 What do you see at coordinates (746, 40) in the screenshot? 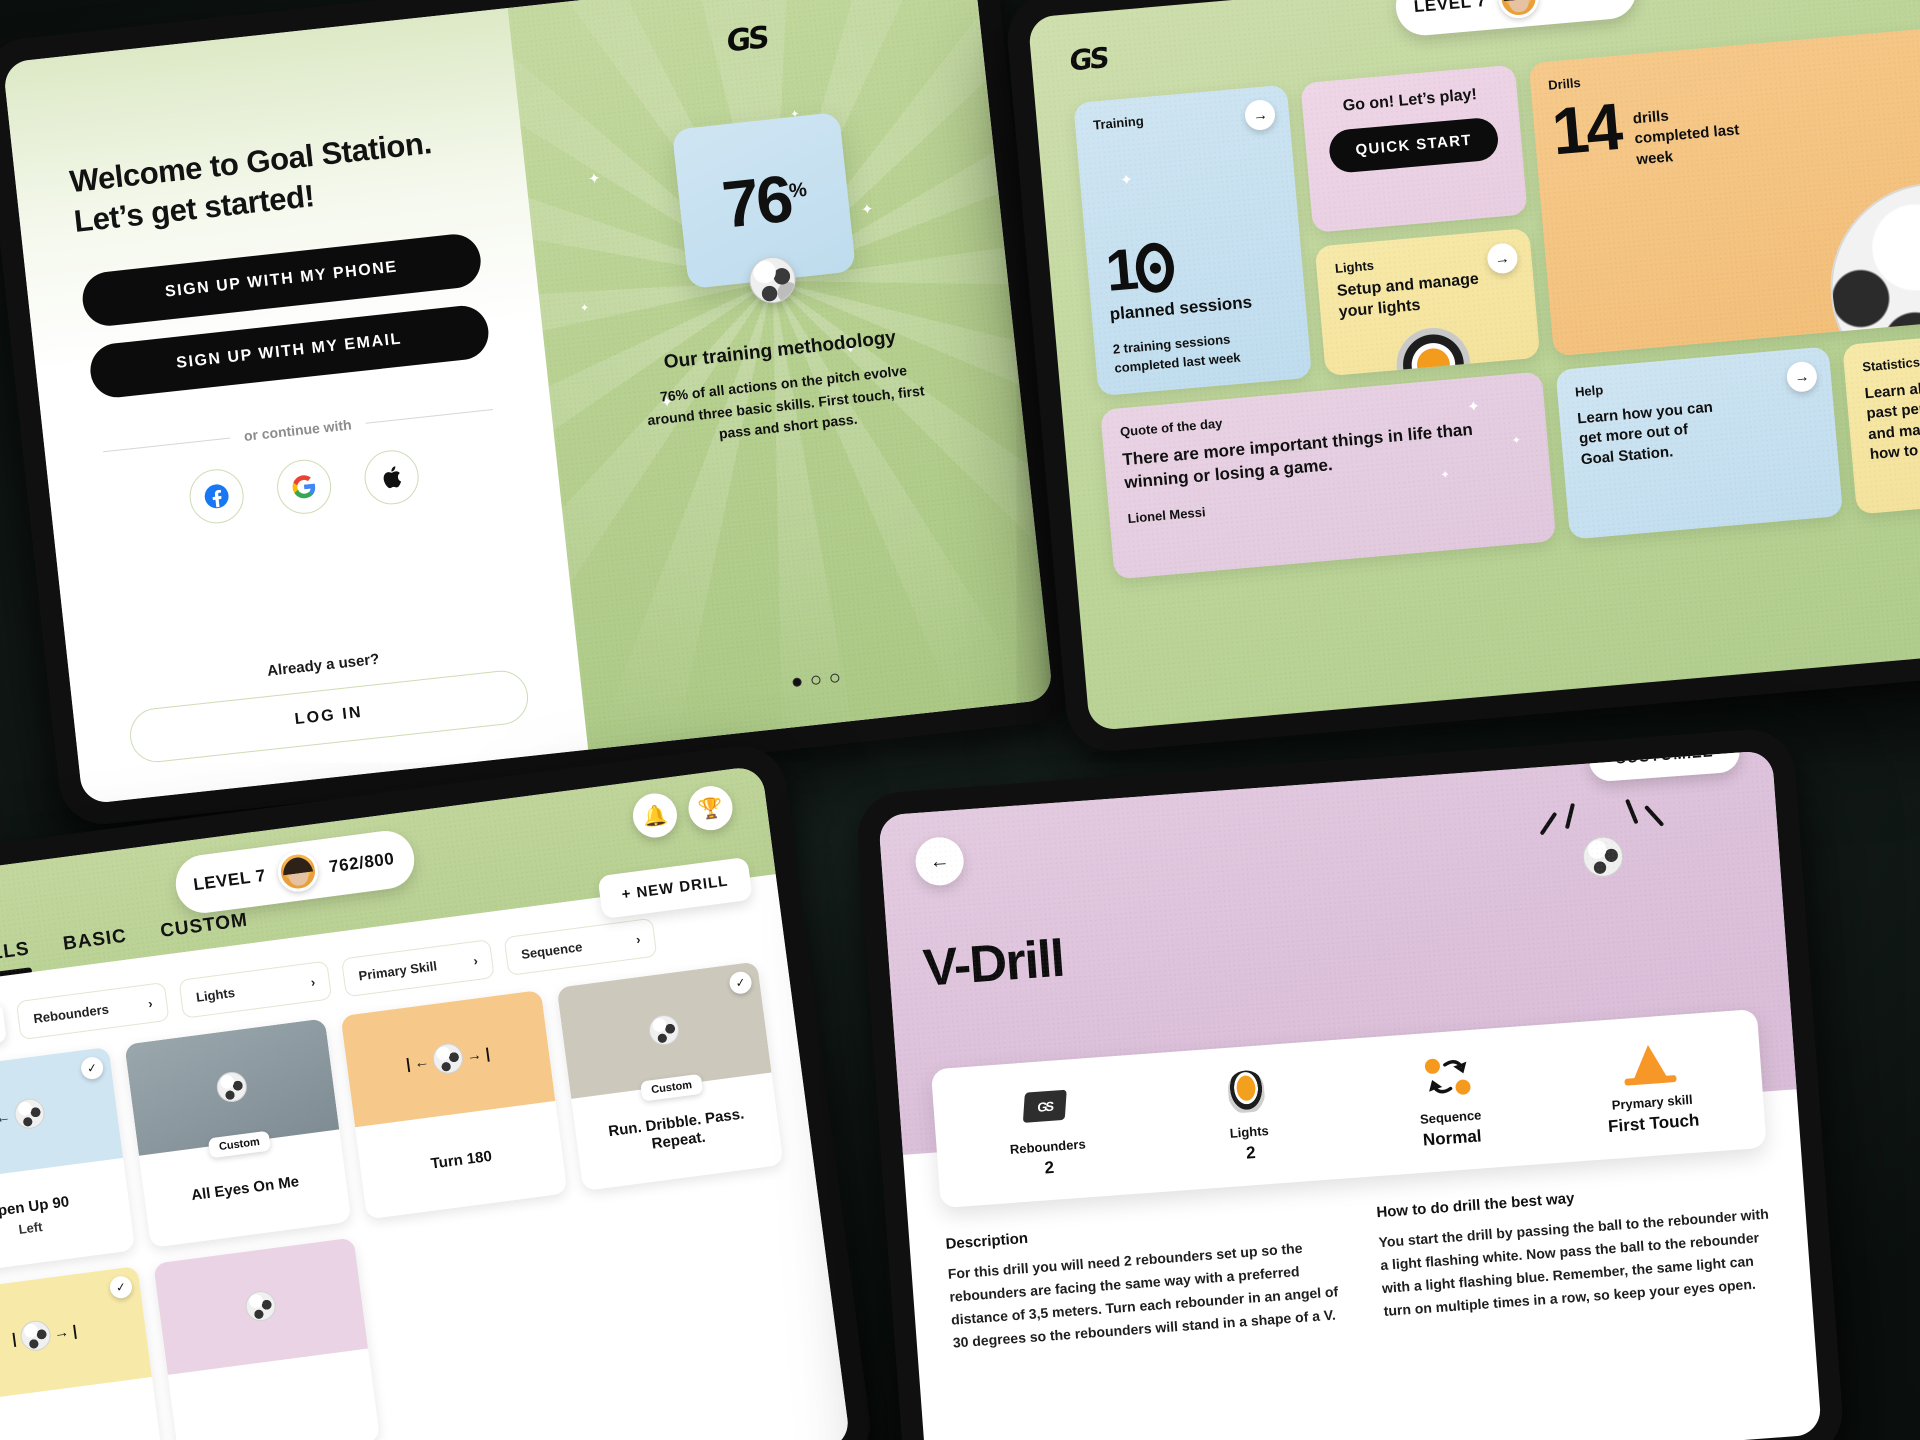
I see `gs-logo: GS` at bounding box center [746, 40].